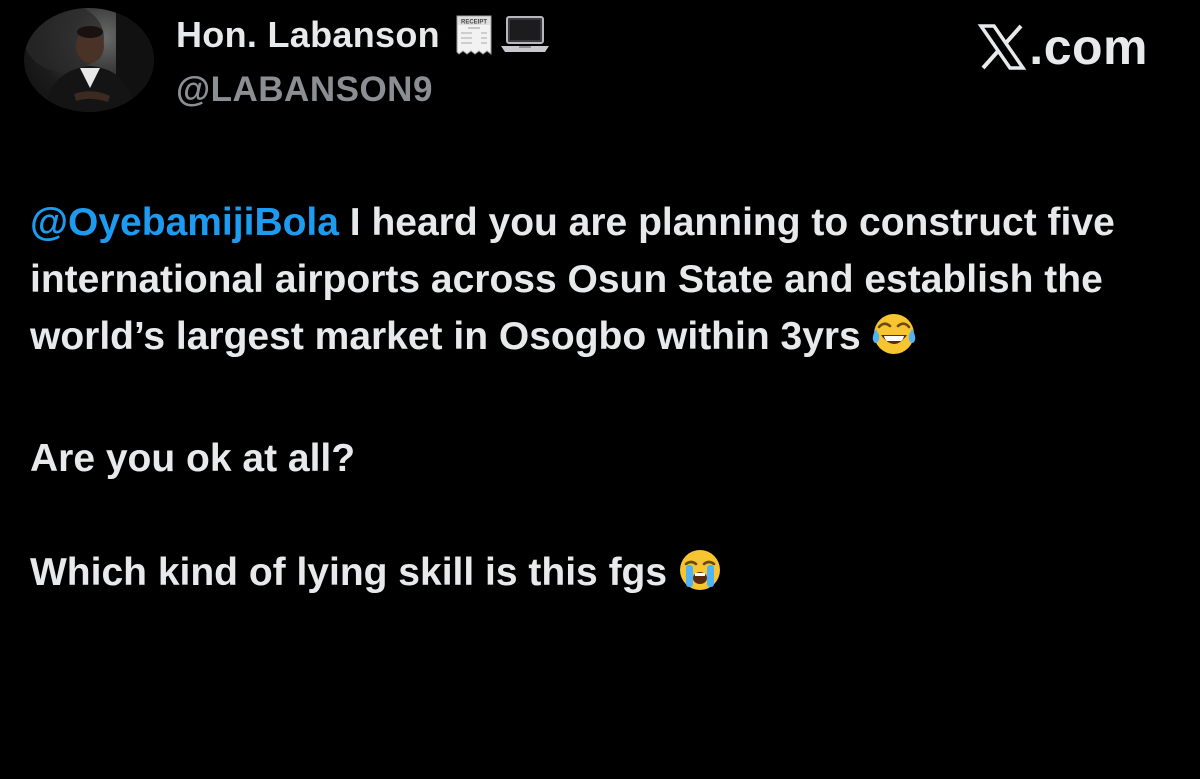  I want to click on x-com-brand: .com, so click(1062, 47).